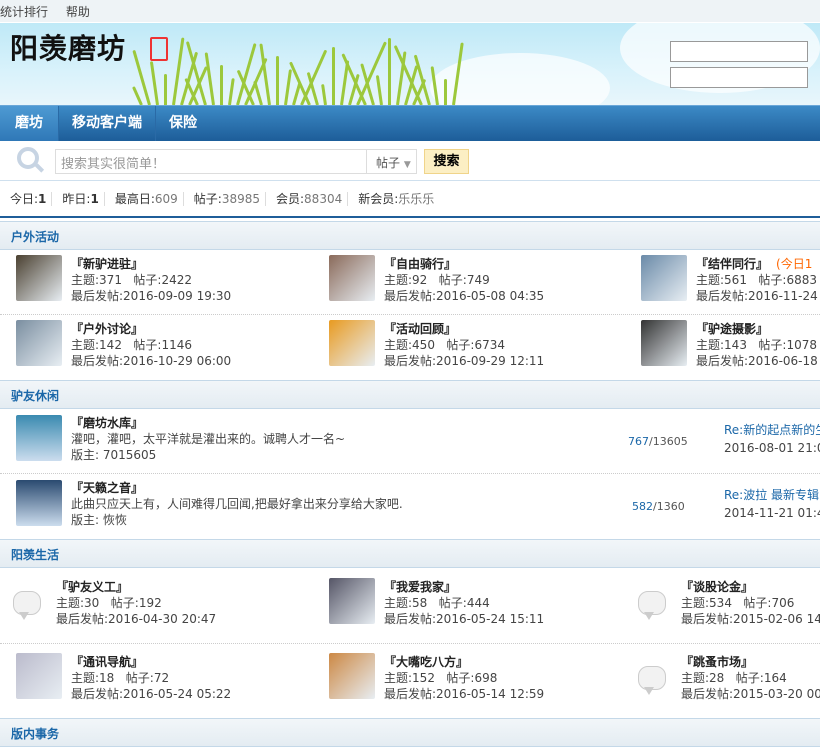 Image resolution: width=820 pixels, height=747 pixels. I want to click on post-count: 帖子:72, so click(147, 678).